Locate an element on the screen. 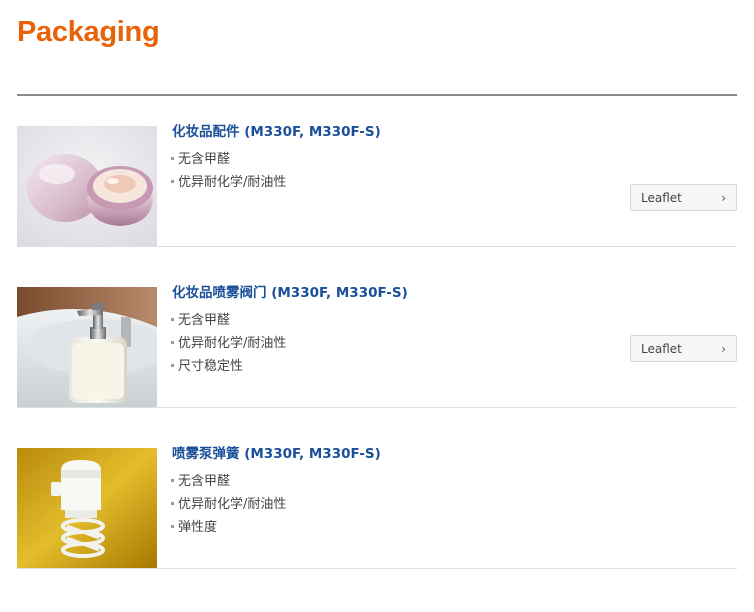 The image size is (754, 612). cosmetic-jar-image is located at coordinates (87, 186).